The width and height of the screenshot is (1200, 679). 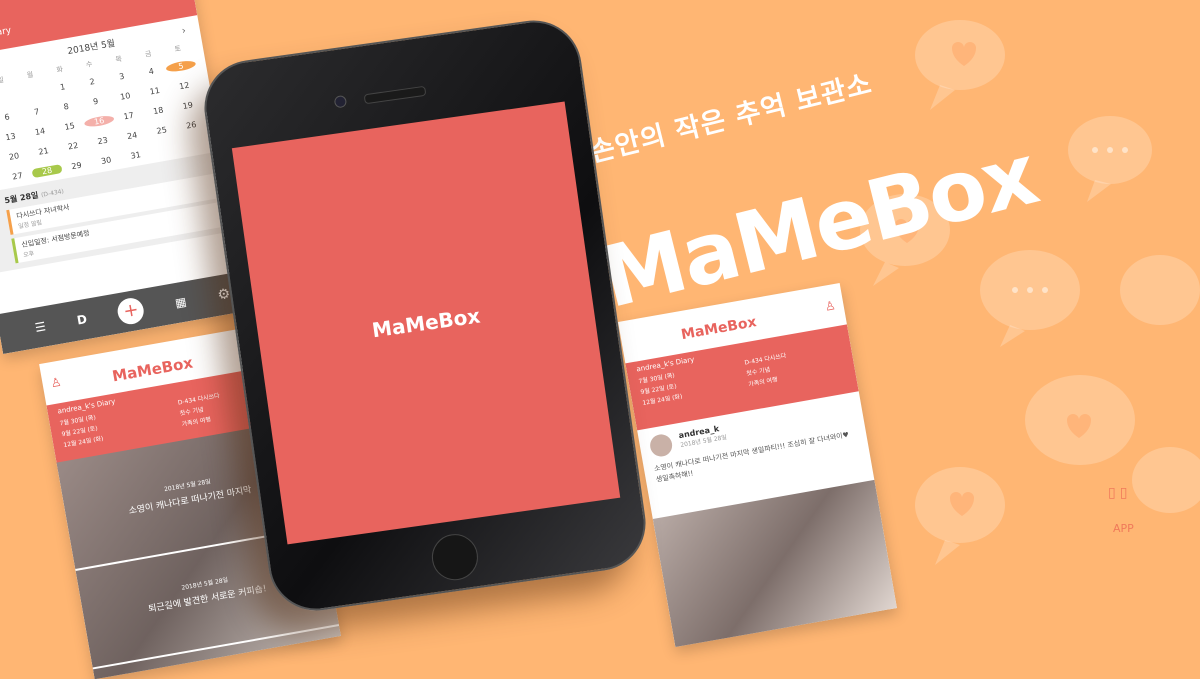 I want to click on calendar-day: 13, so click(x=13, y=137).